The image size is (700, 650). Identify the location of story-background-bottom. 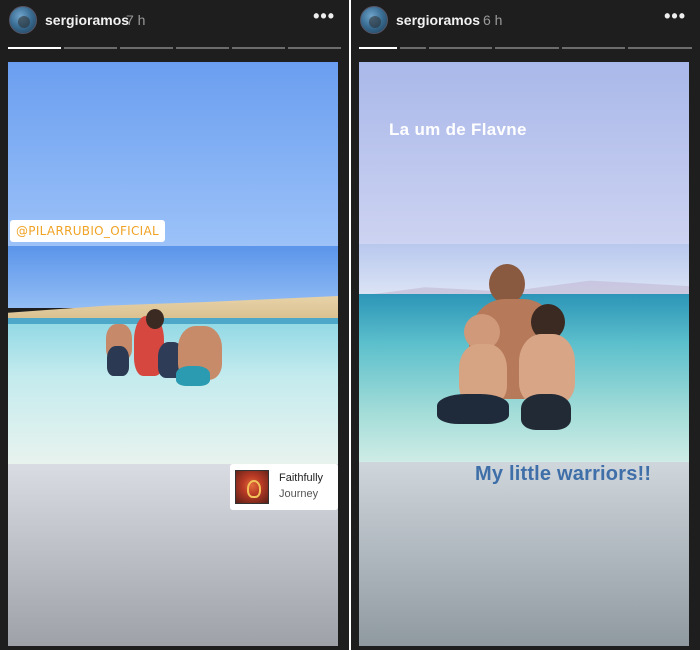
(524, 554).